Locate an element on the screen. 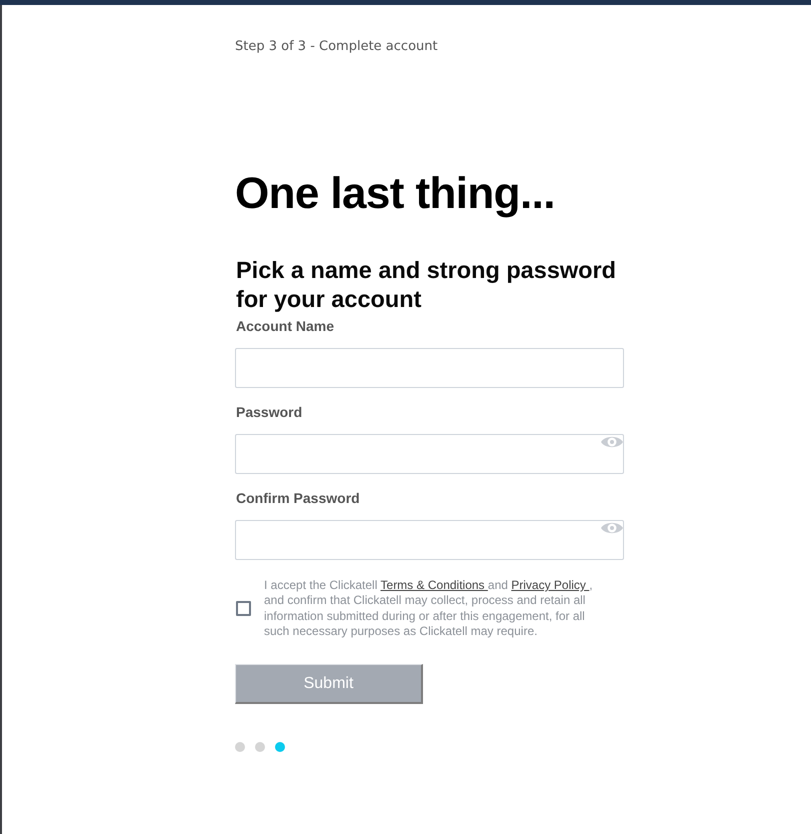 The height and width of the screenshot is (834, 811). inline-link: Terms & Conditions is located at coordinates (434, 585).